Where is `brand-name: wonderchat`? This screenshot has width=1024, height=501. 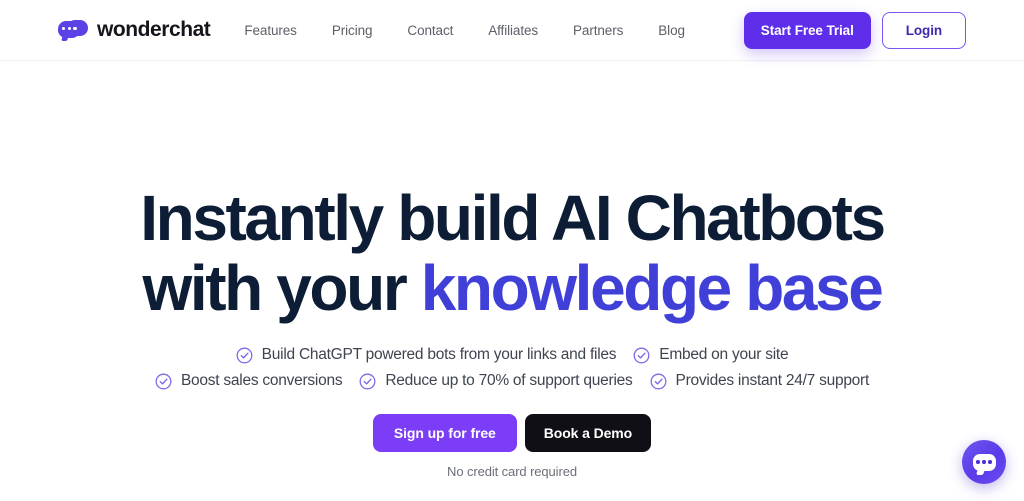
brand-name: wonderchat is located at coordinates (154, 29).